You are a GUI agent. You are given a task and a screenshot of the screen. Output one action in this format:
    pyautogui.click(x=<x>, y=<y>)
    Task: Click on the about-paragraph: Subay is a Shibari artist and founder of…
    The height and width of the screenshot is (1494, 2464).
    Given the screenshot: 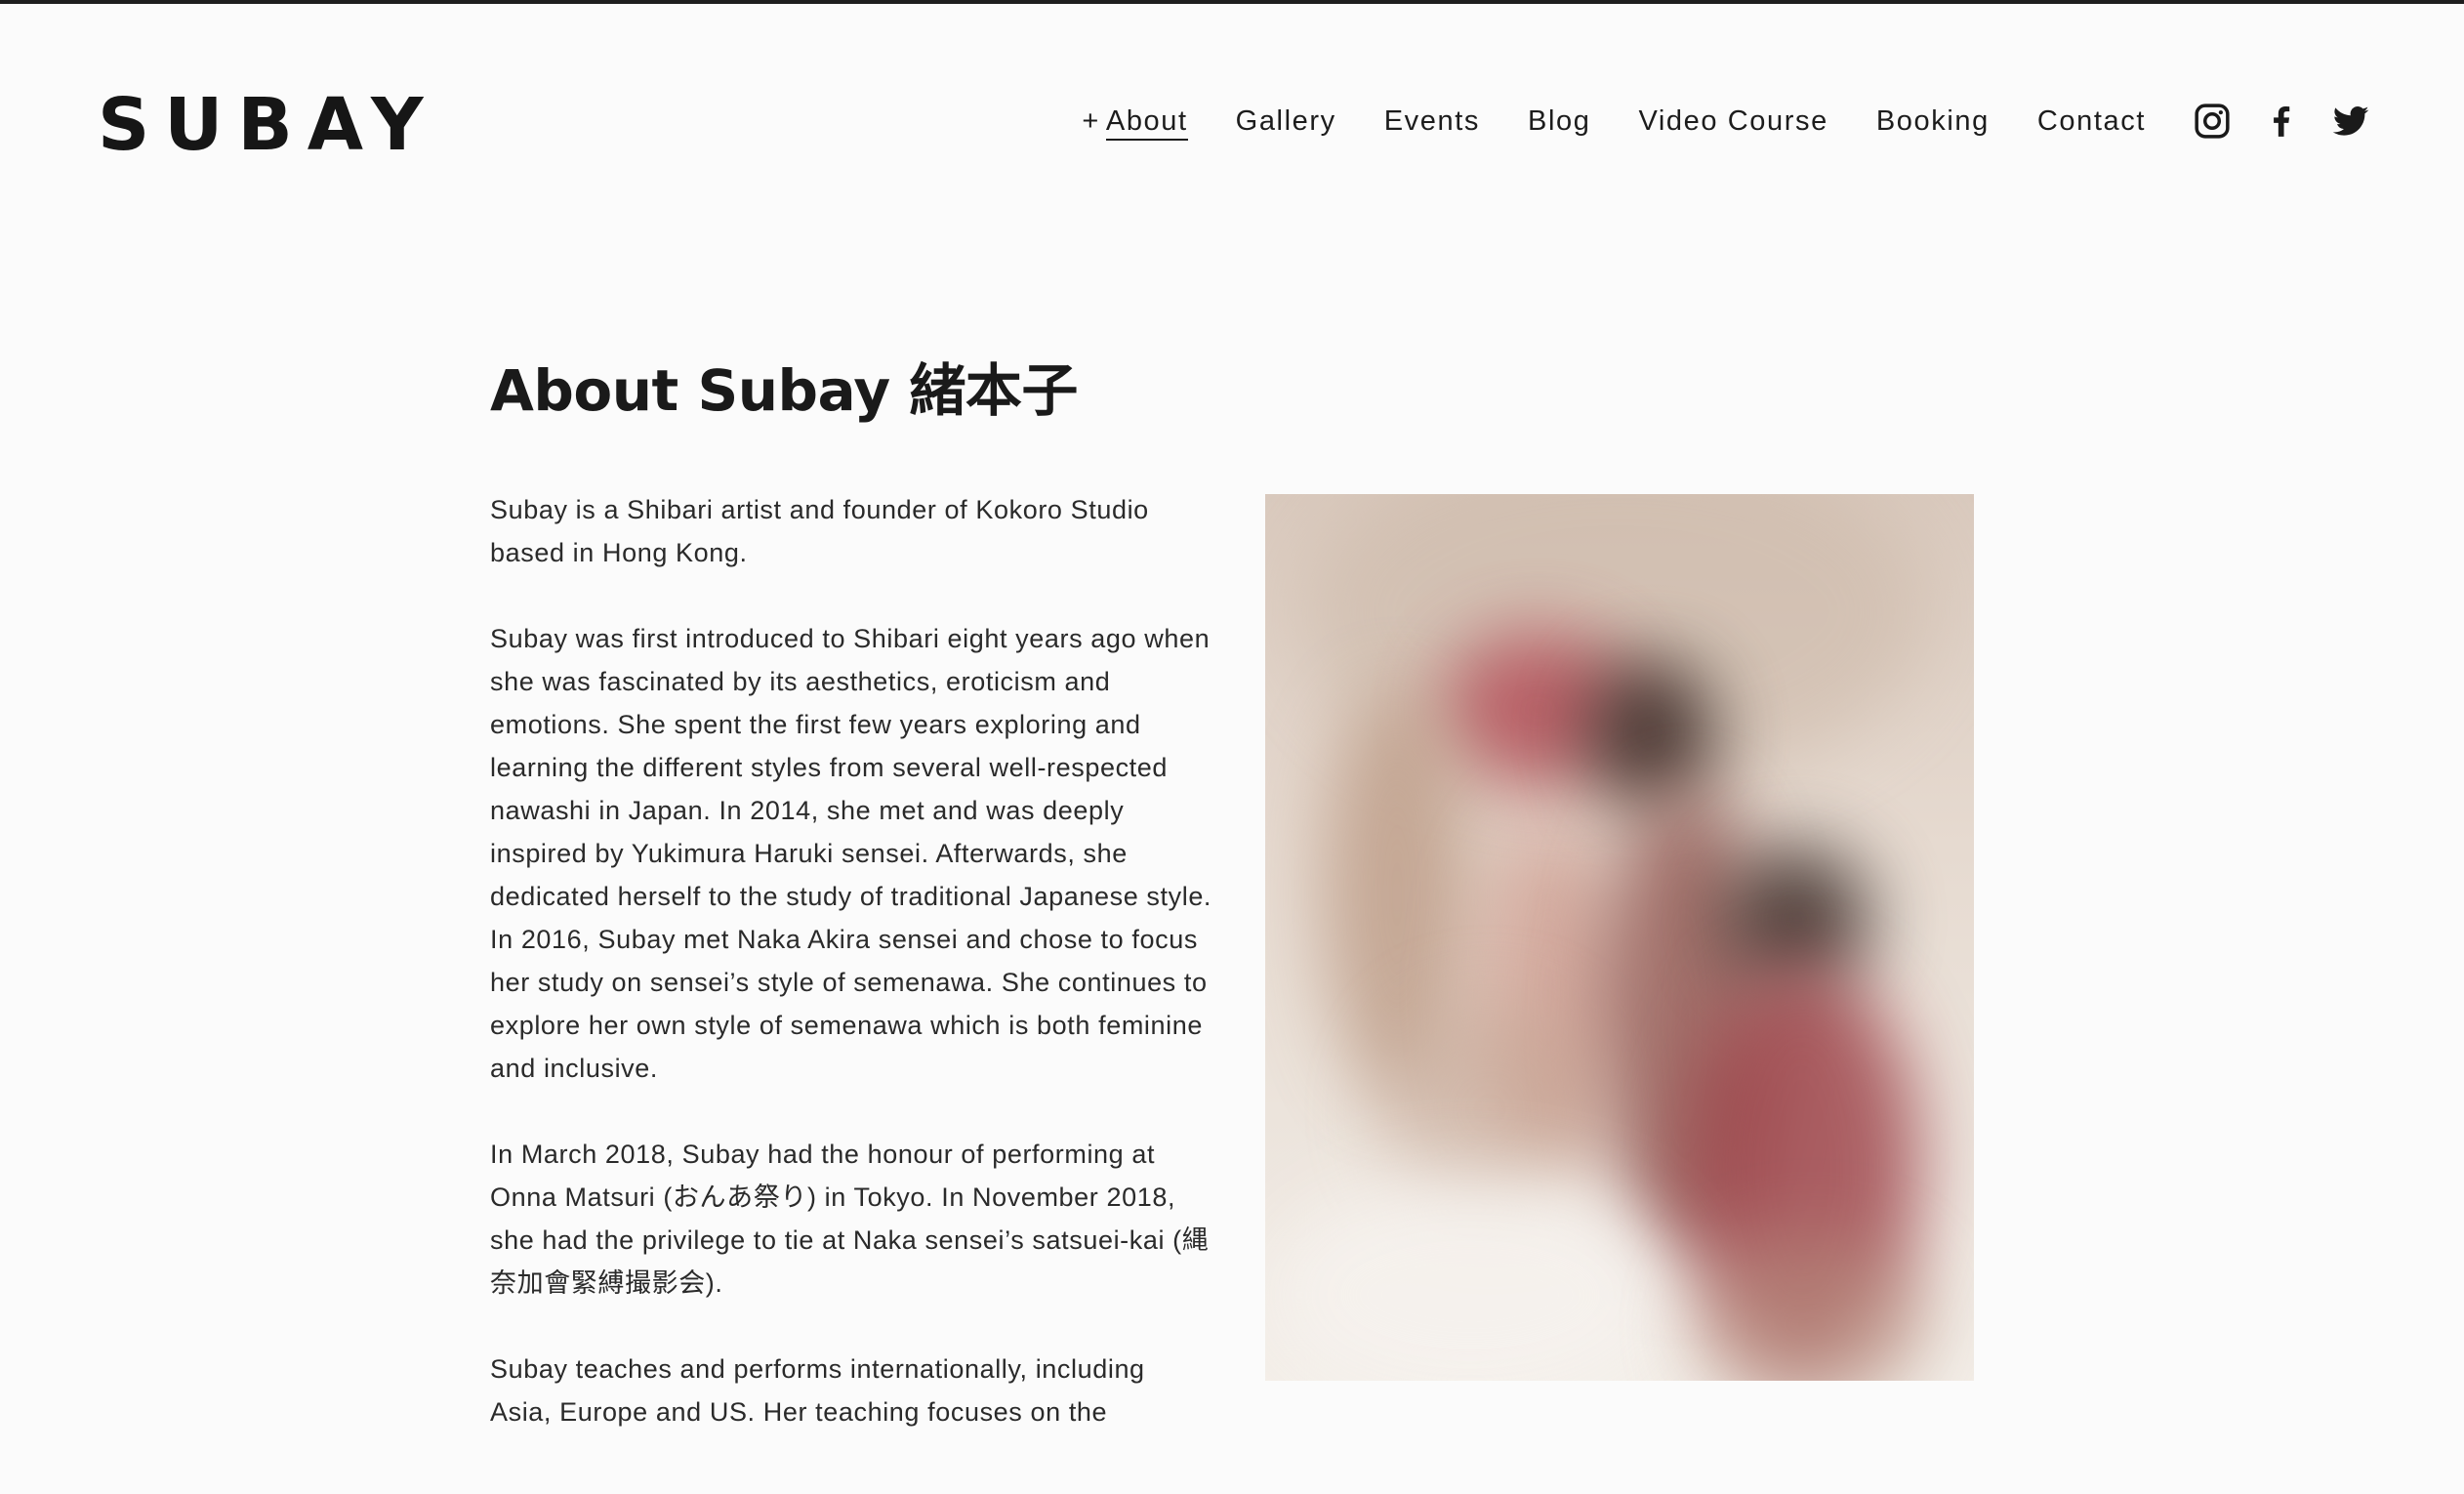 What is the action you would take?
    pyautogui.click(x=819, y=531)
    